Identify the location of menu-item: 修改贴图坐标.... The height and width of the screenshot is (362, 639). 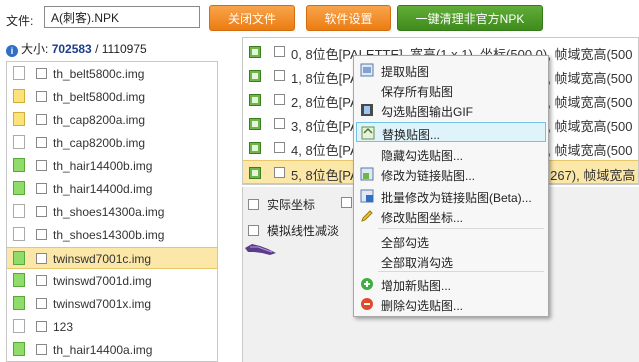
(451, 216).